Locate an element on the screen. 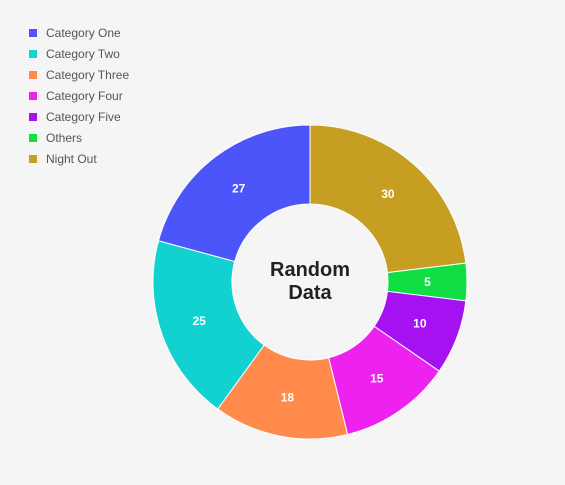  slice-label-category-two: 25 is located at coordinates (199, 321).